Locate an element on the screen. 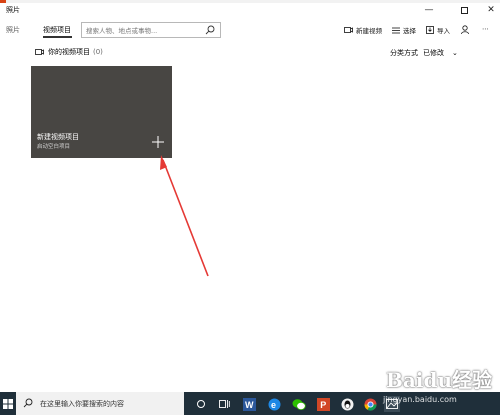 Image resolution: width=500 pixels, height=415 pixels. close-button: ✕ is located at coordinates (489, 10).